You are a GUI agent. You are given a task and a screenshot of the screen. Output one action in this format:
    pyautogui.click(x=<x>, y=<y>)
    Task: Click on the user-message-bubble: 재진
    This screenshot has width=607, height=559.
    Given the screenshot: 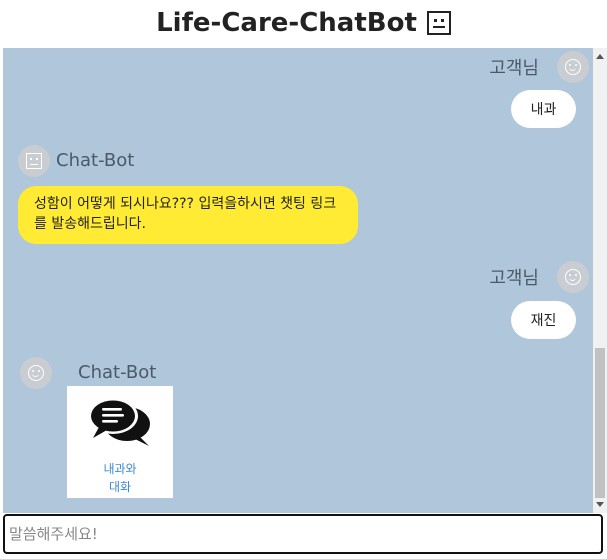 What is the action you would take?
    pyautogui.click(x=543, y=320)
    